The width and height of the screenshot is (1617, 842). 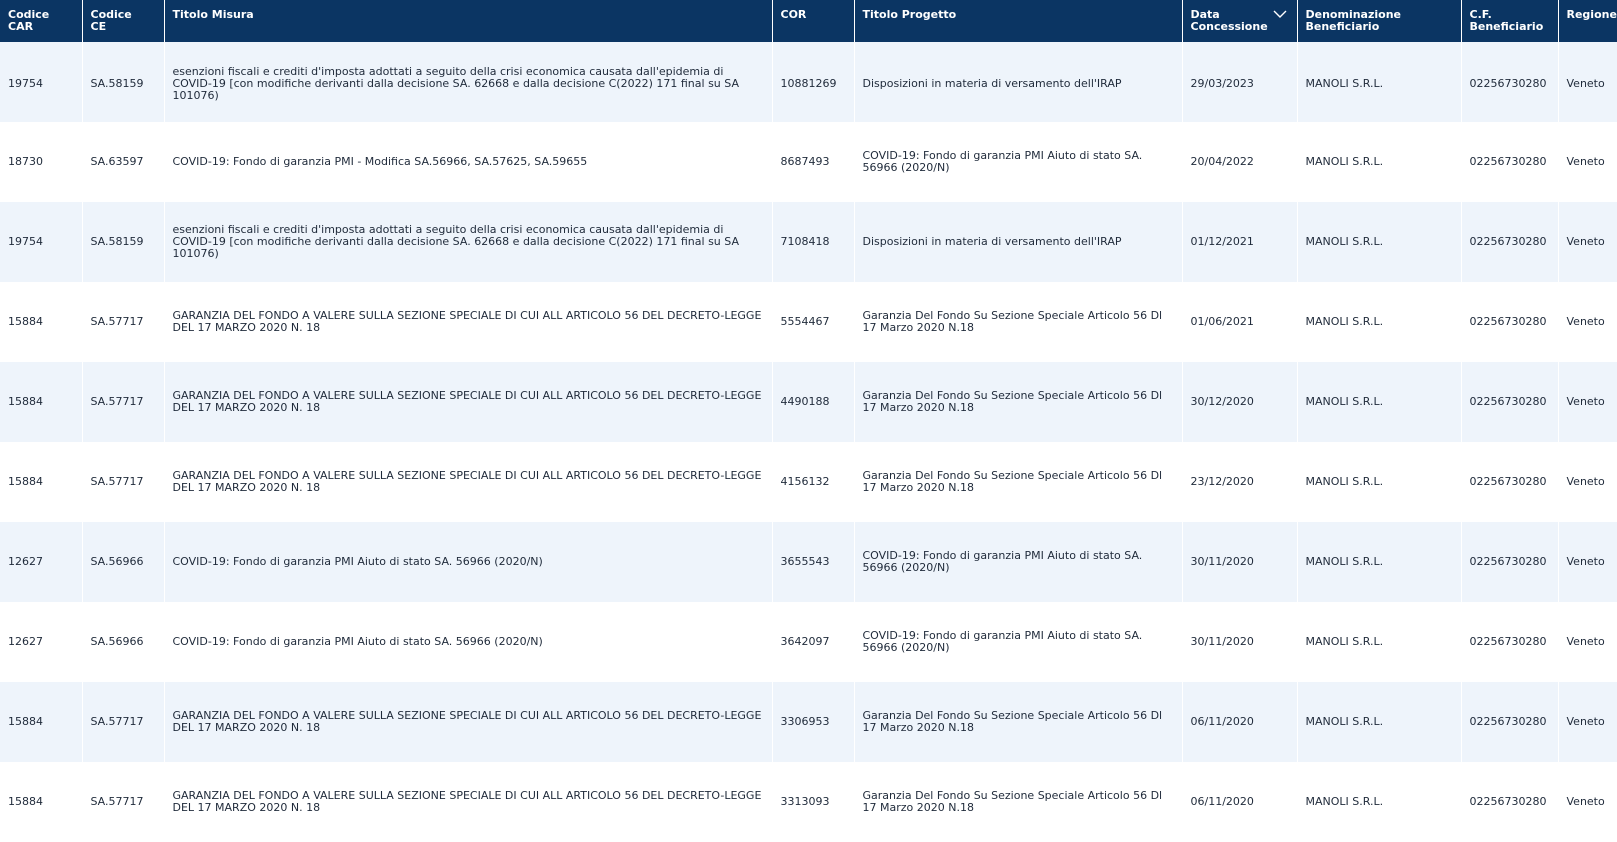 I want to click on cell-cor: 4156132, so click(x=813, y=482).